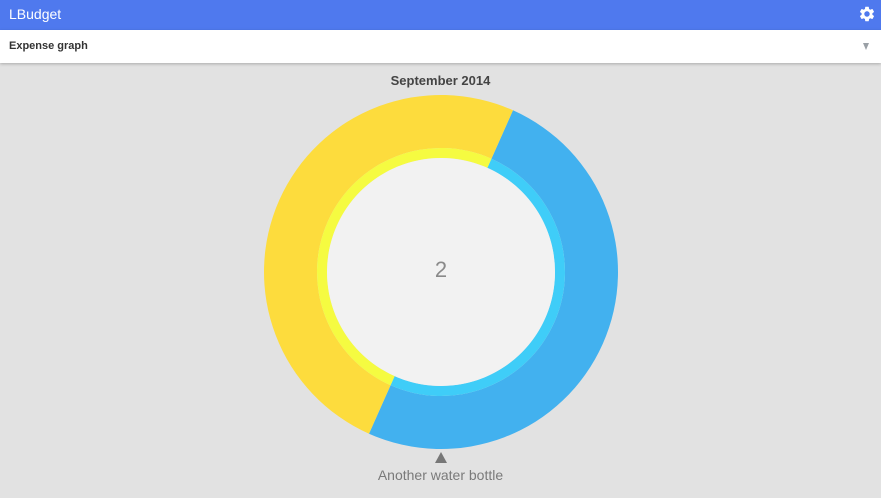 Image resolution: width=881 pixels, height=498 pixels. Describe the element at coordinates (440, 80) in the screenshot. I see `graph-title: September 2014` at that location.